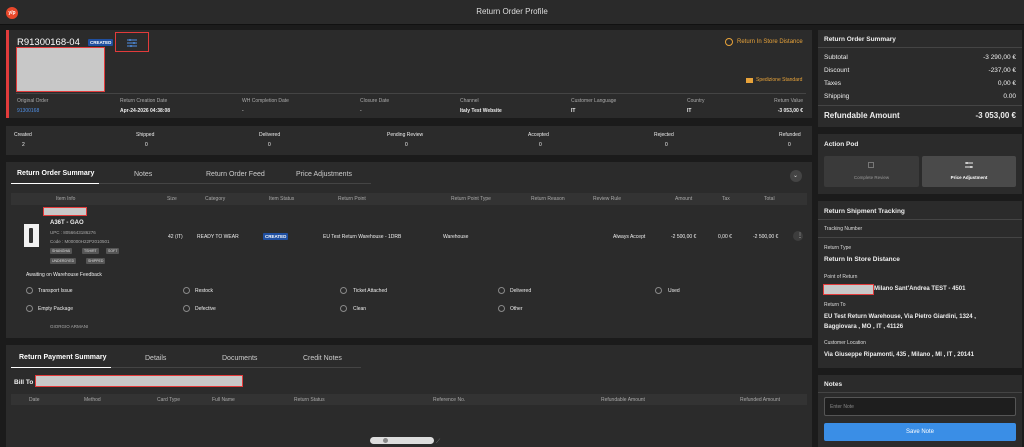 The width and height of the screenshot is (1024, 447). What do you see at coordinates (69, 326) in the screenshot?
I see `brand-label: GIORGIO ARMANI` at bounding box center [69, 326].